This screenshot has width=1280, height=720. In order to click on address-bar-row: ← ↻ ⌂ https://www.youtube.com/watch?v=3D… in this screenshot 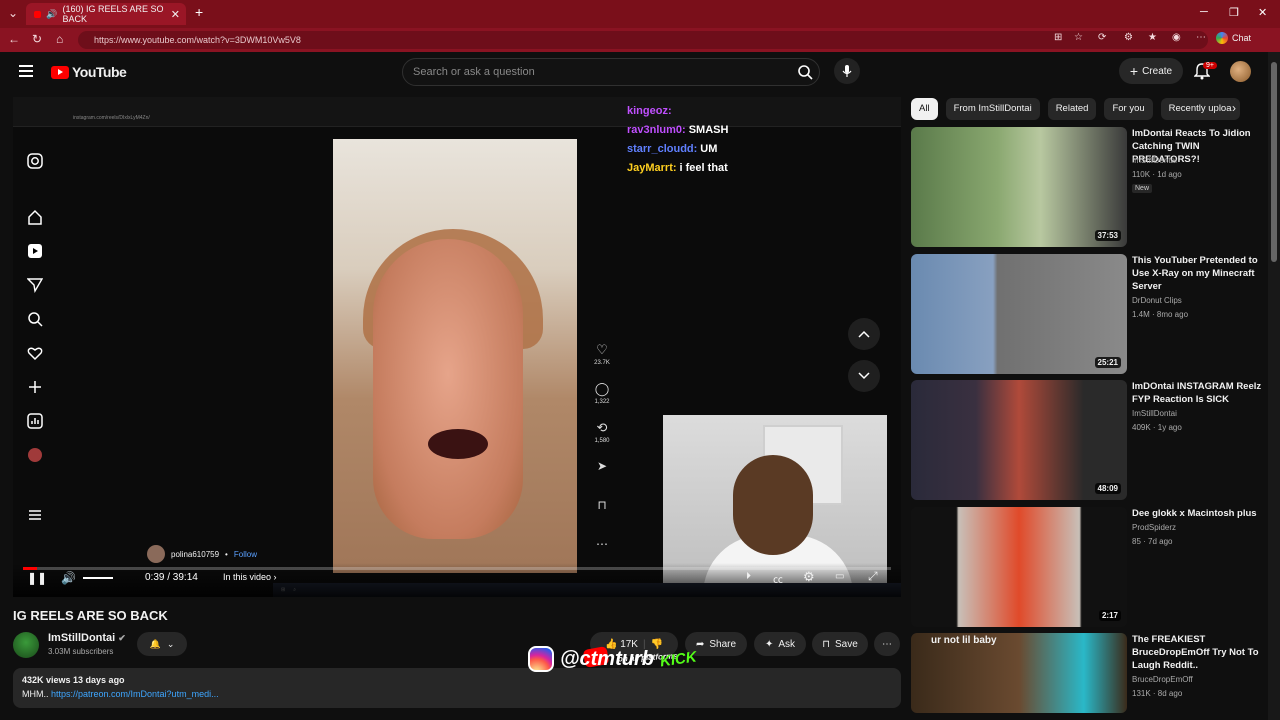, I will do `click(640, 40)`.